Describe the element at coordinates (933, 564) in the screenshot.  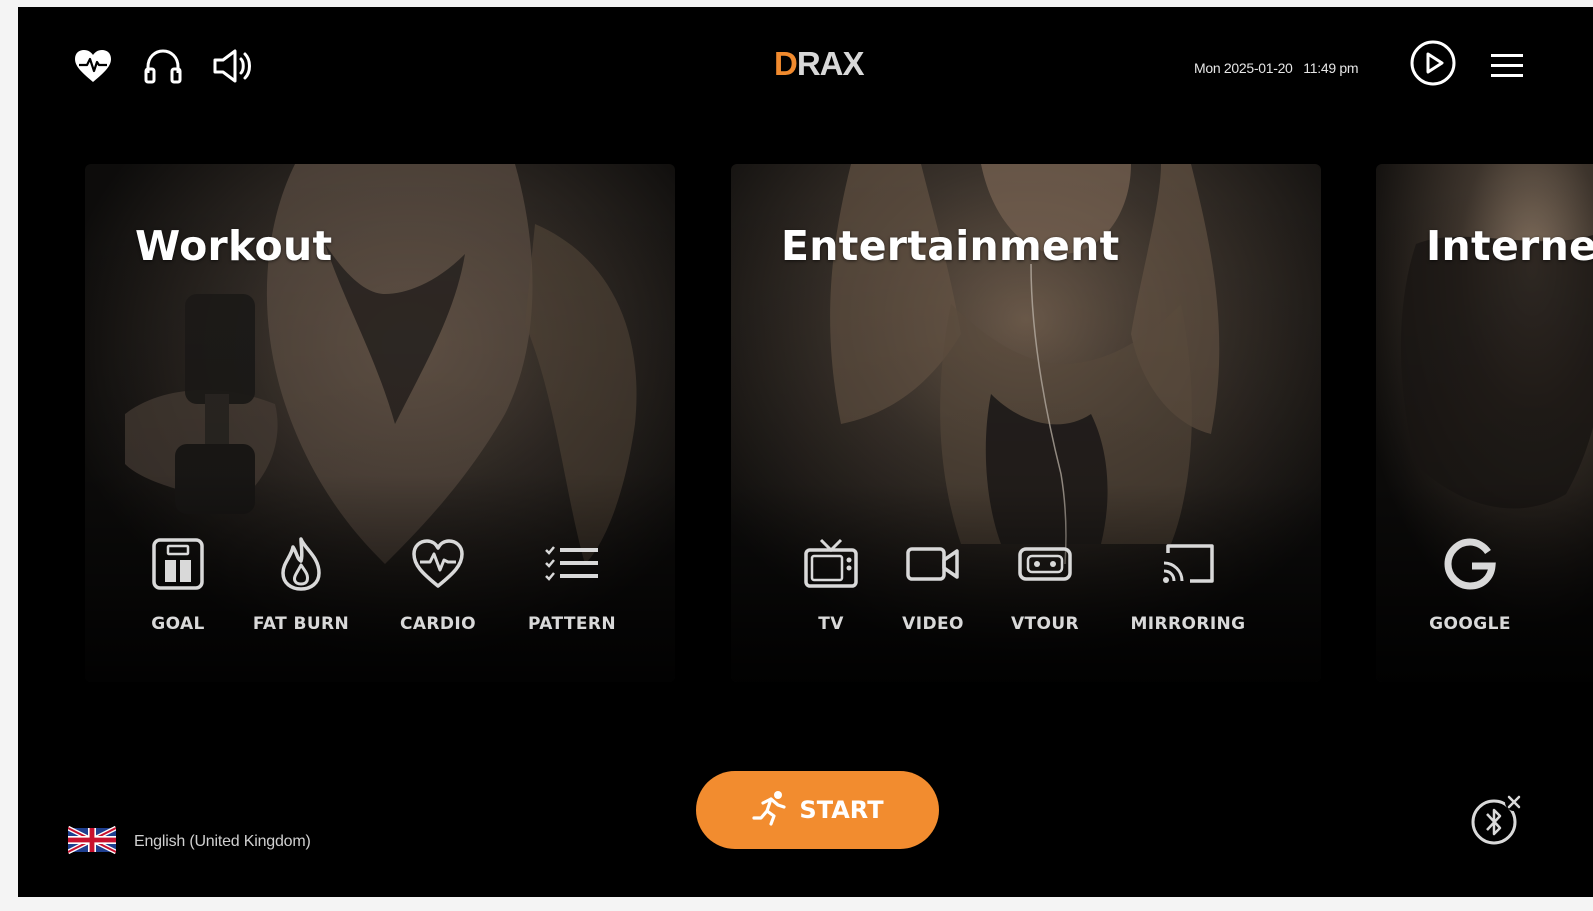
I see `video-camera-icon` at that location.